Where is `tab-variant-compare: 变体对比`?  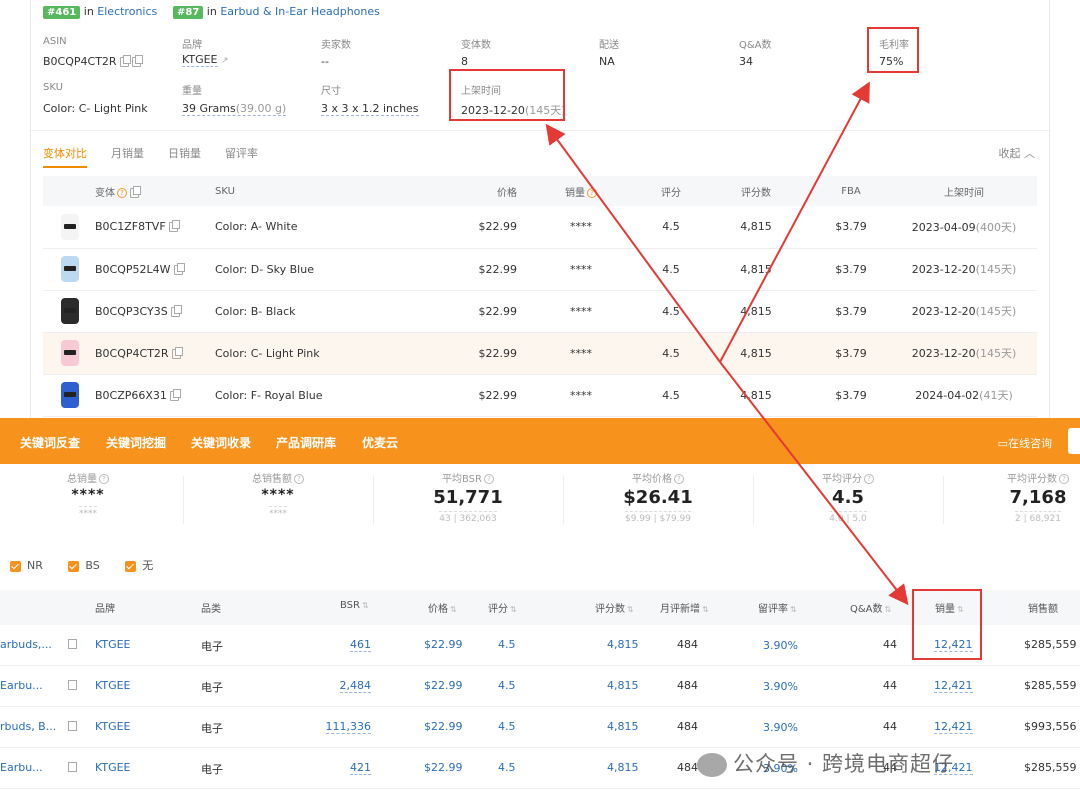 tab-variant-compare: 变体对比 is located at coordinates (65, 156).